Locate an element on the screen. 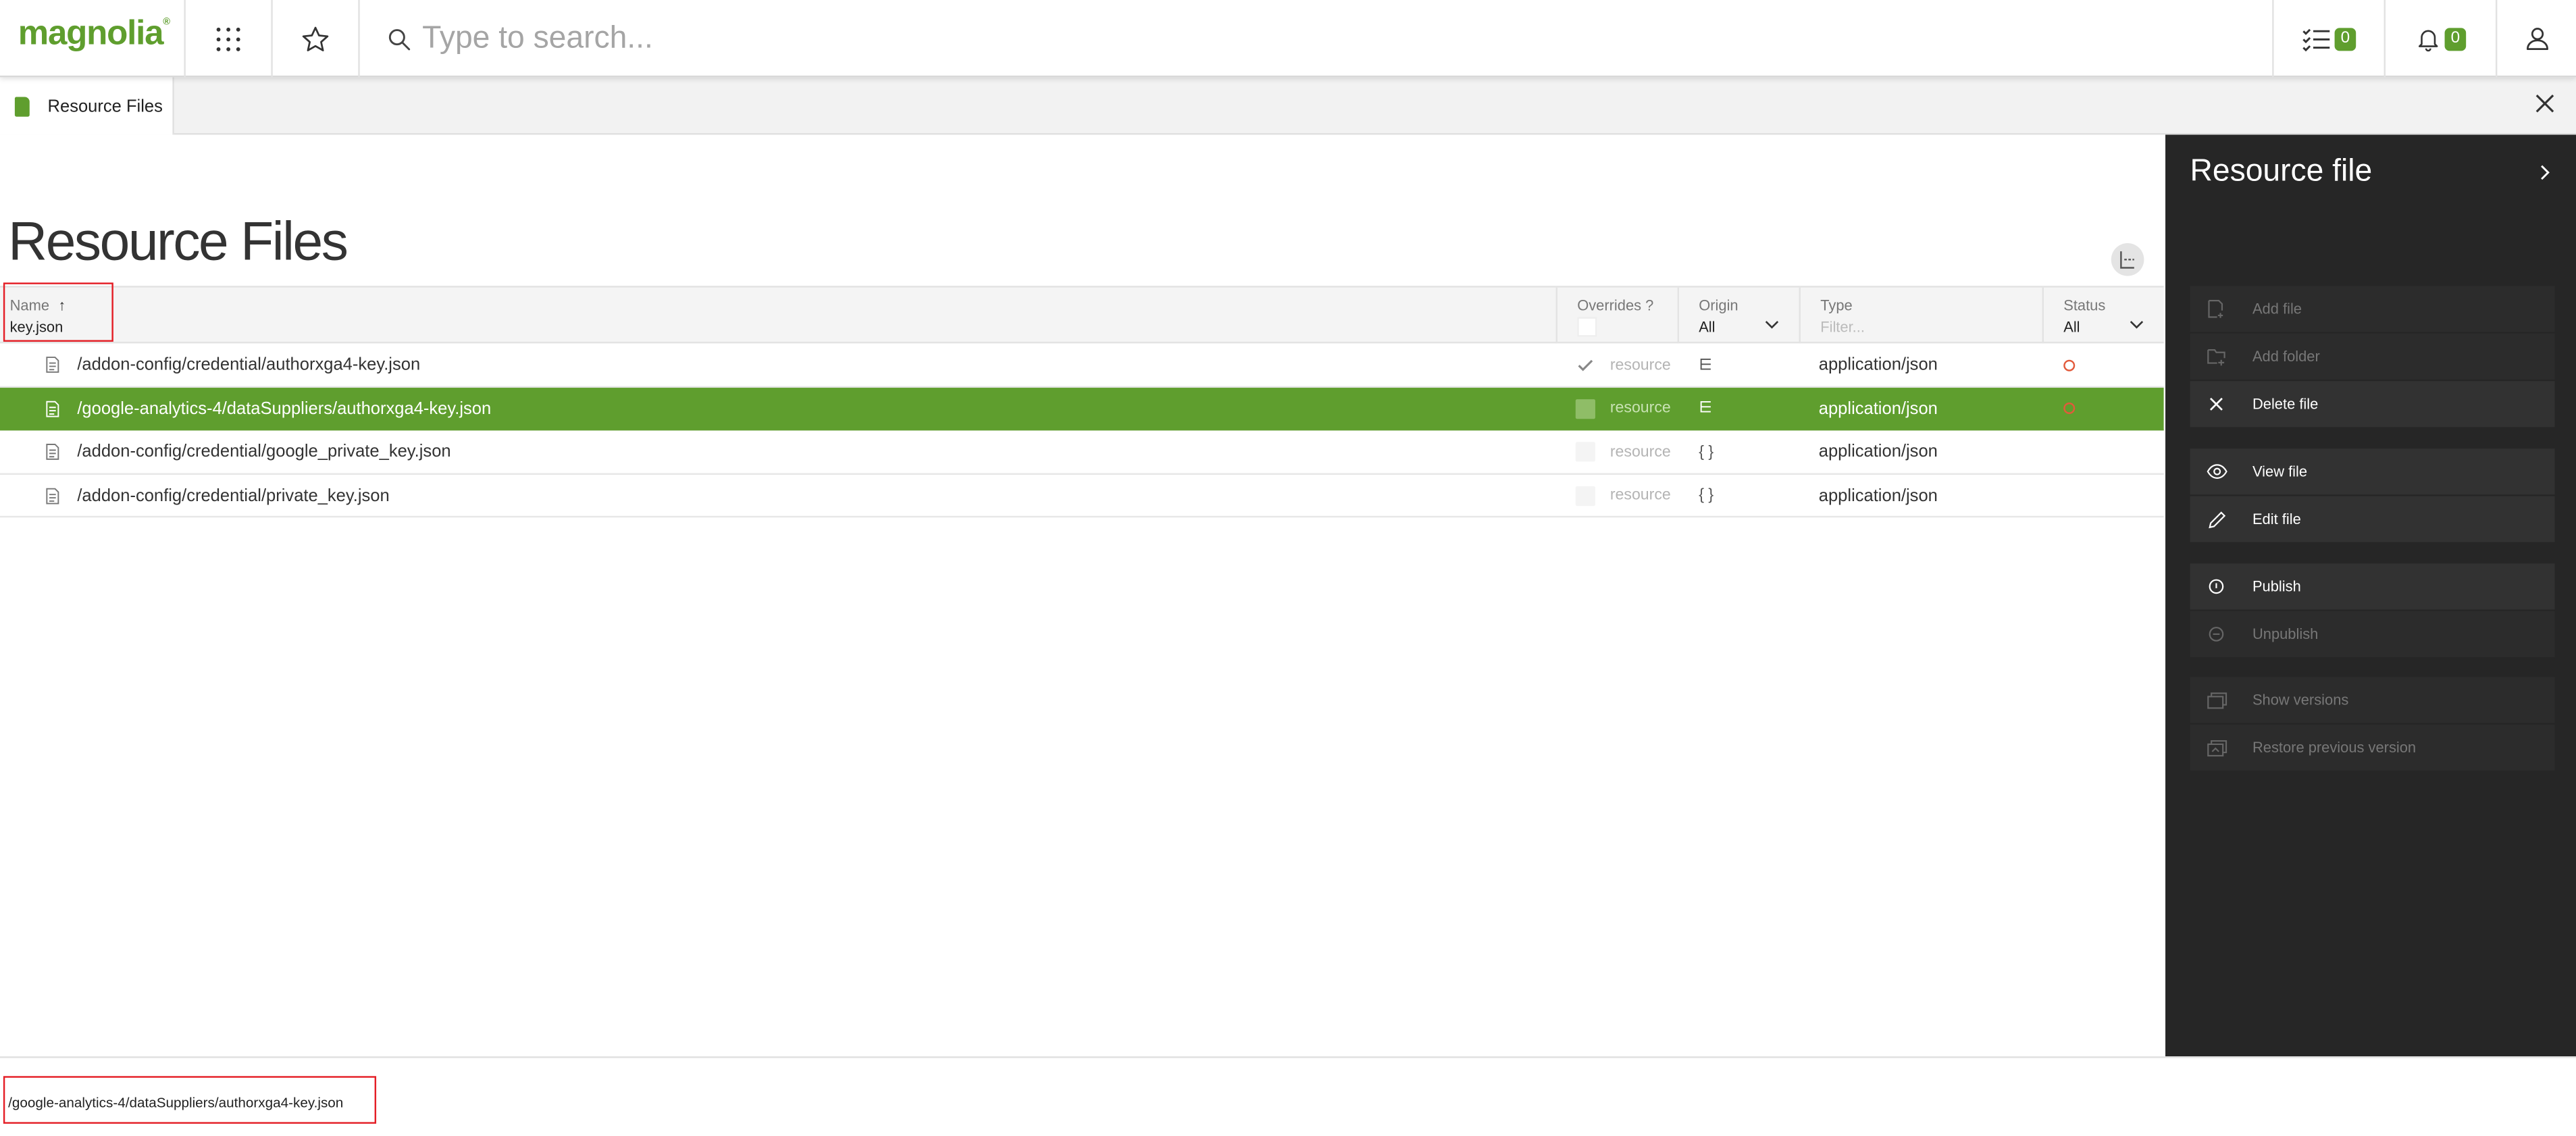 The width and height of the screenshot is (2576, 1136). column-origin: Origin All is located at coordinates (1738, 315).